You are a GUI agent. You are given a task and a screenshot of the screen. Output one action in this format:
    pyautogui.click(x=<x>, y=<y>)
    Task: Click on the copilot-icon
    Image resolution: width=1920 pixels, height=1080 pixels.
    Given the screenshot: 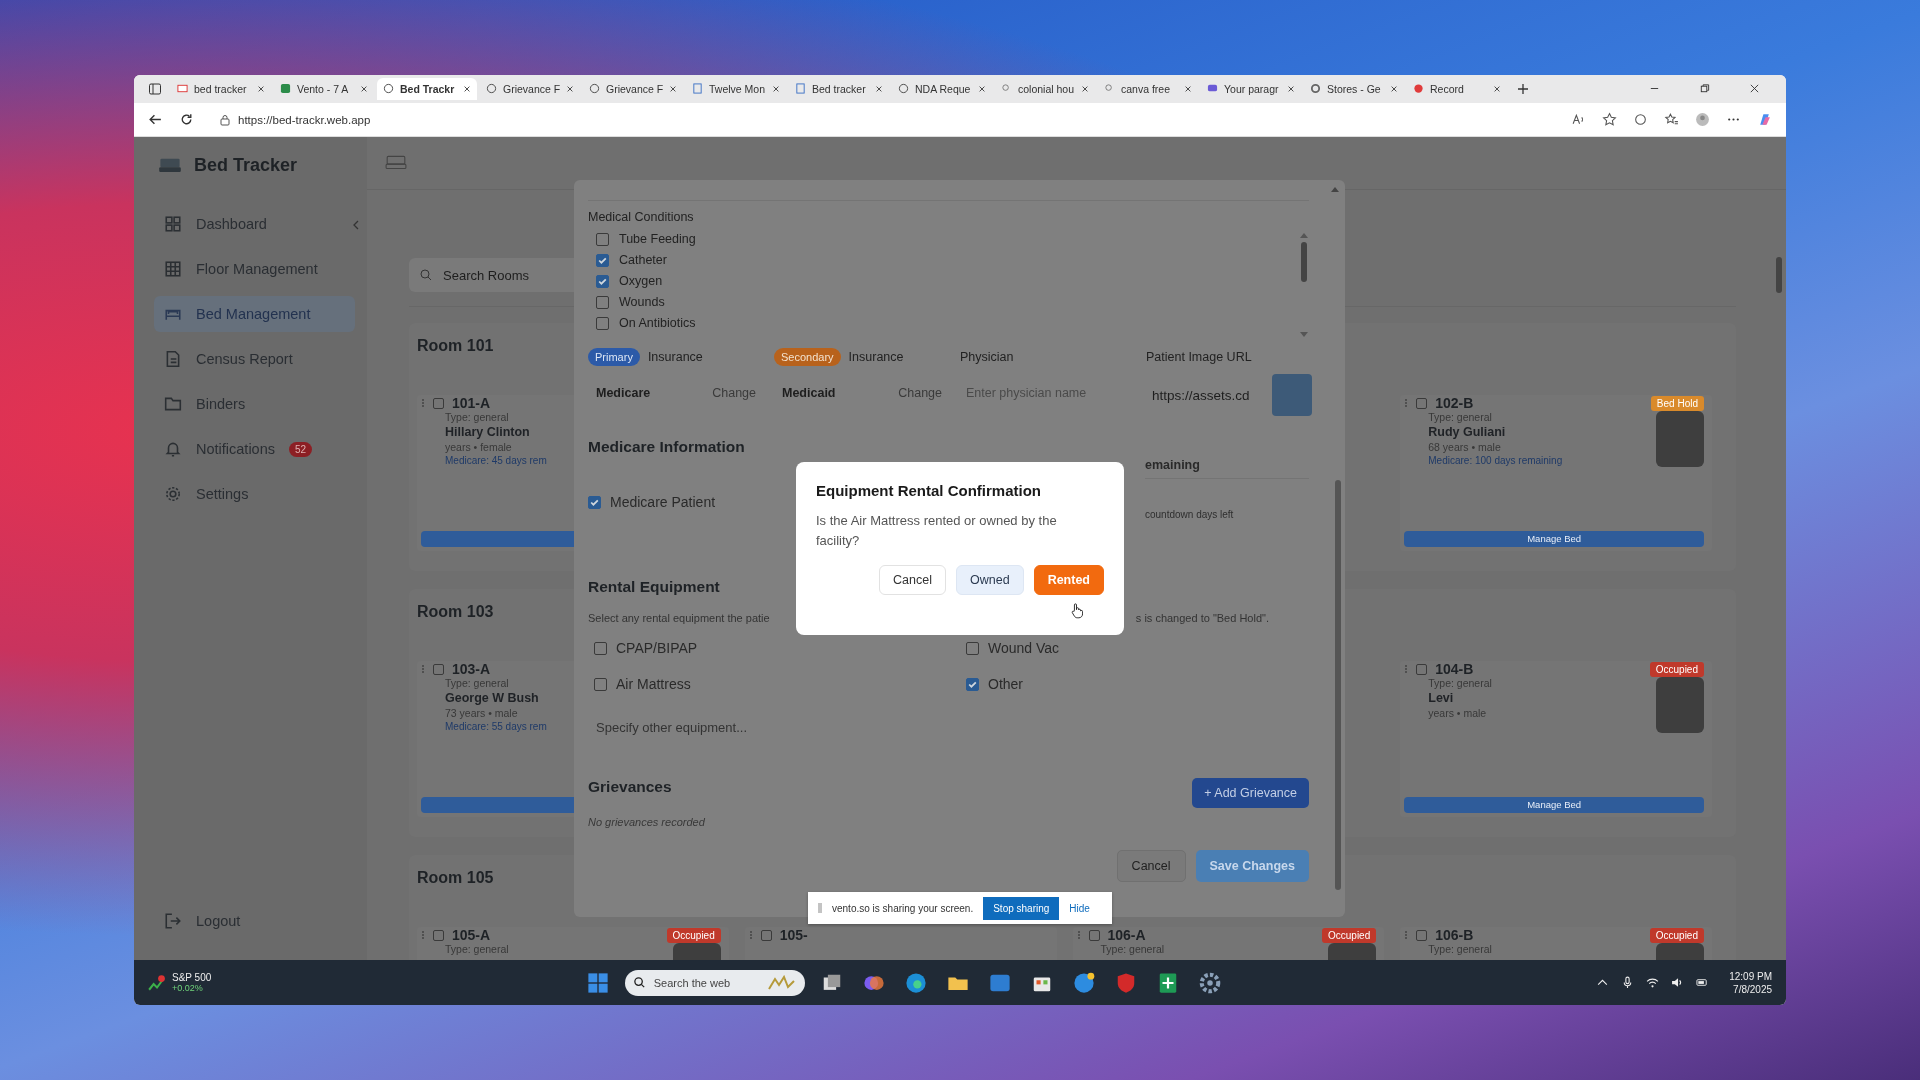 What is the action you would take?
    pyautogui.click(x=1764, y=120)
    